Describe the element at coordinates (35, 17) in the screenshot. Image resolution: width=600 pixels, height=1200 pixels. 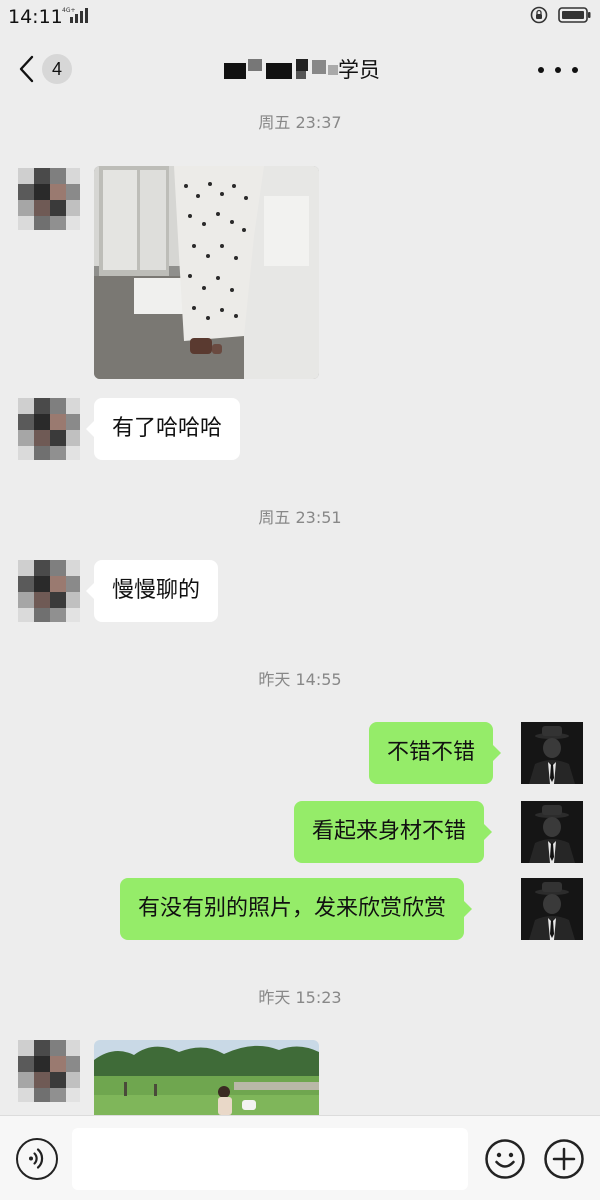
I see `status-time: 14:11` at that location.